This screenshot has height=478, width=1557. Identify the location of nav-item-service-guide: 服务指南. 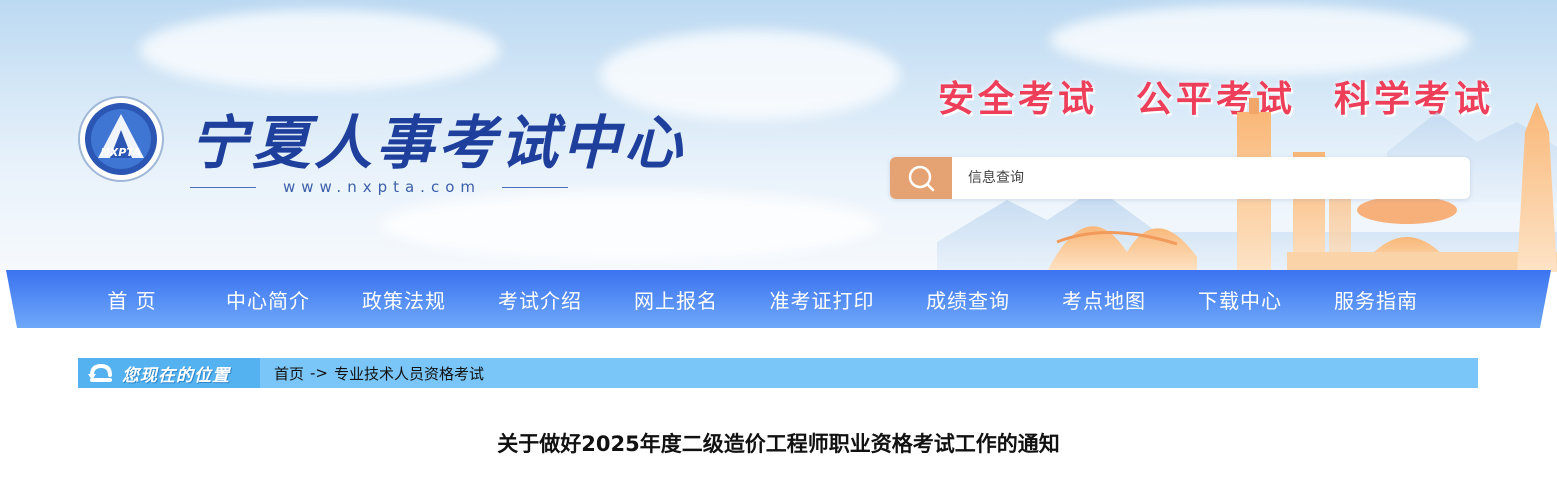
(1376, 299).